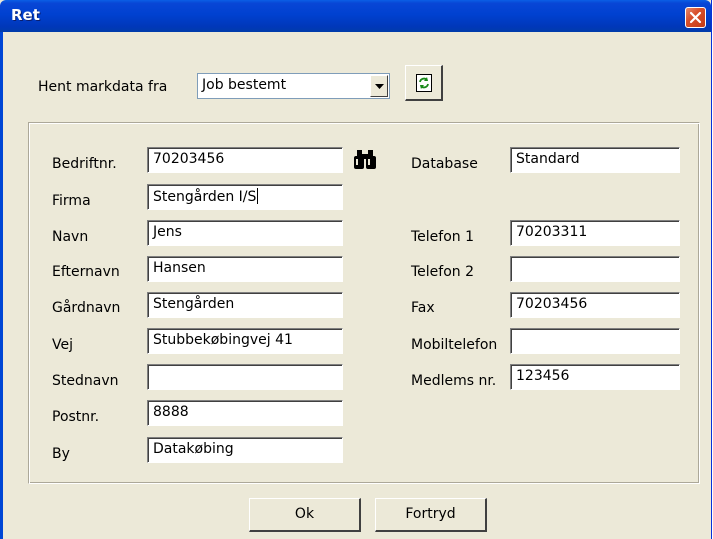 This screenshot has height=539, width=713. Describe the element at coordinates (25, 15) in the screenshot. I see `window-title: Ret` at that location.